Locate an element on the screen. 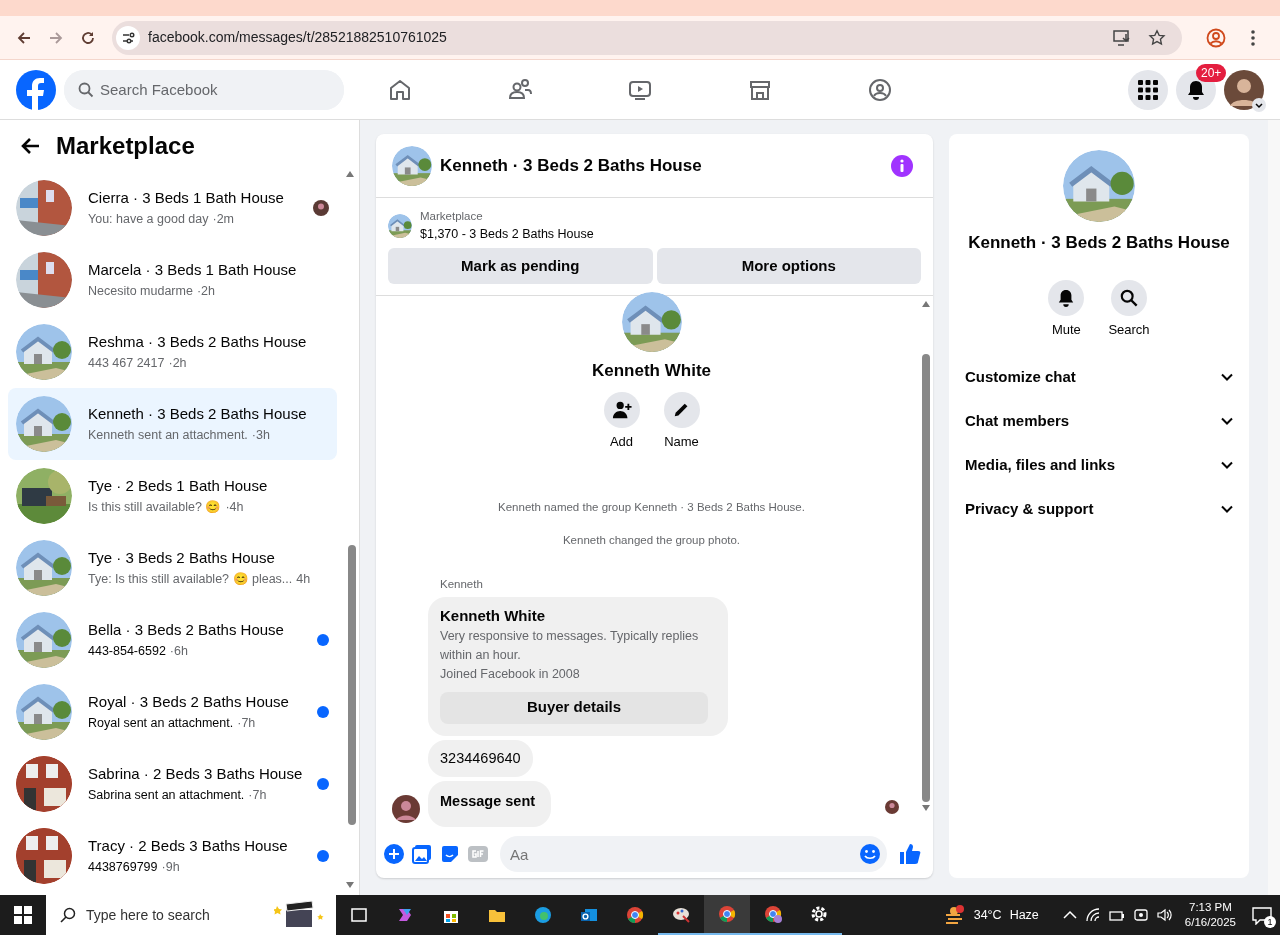 Image resolution: width=1280 pixels, height=935 pixels. task-view-icon is located at coordinates (359, 915).